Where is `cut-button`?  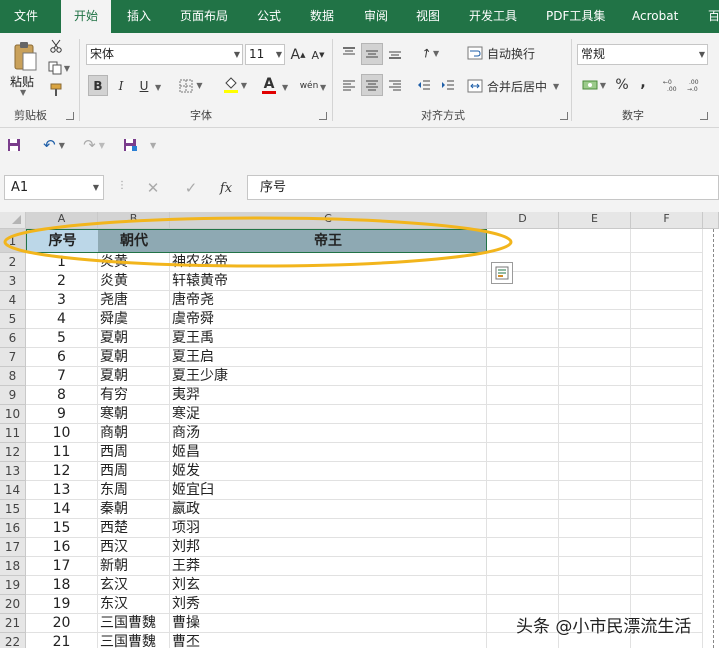
cut-button is located at coordinates (56, 46).